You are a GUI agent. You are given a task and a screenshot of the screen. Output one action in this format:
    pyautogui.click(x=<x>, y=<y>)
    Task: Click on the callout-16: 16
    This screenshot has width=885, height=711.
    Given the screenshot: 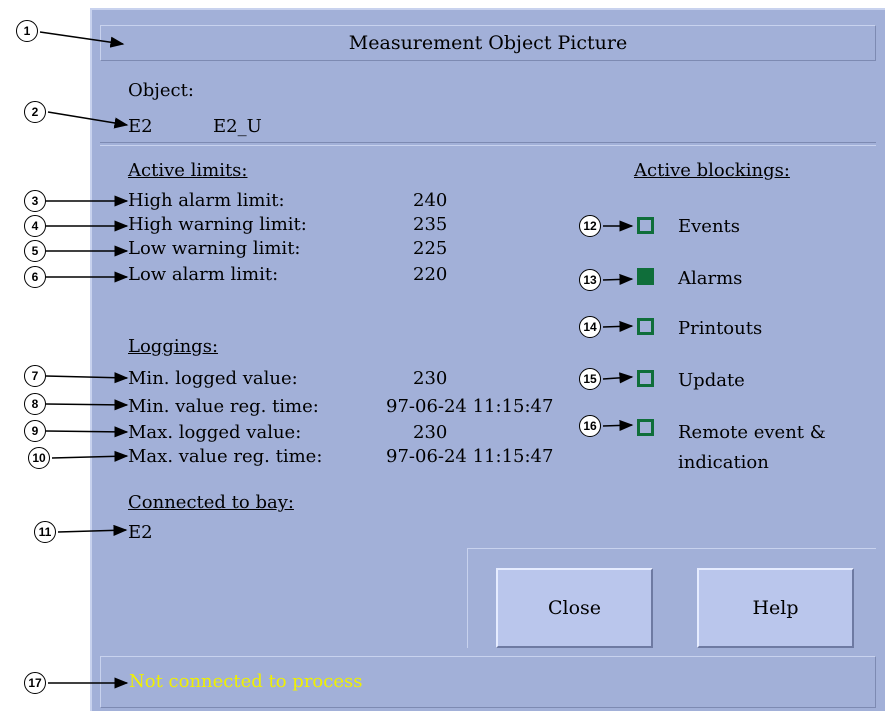 What is the action you would take?
    pyautogui.click(x=590, y=426)
    